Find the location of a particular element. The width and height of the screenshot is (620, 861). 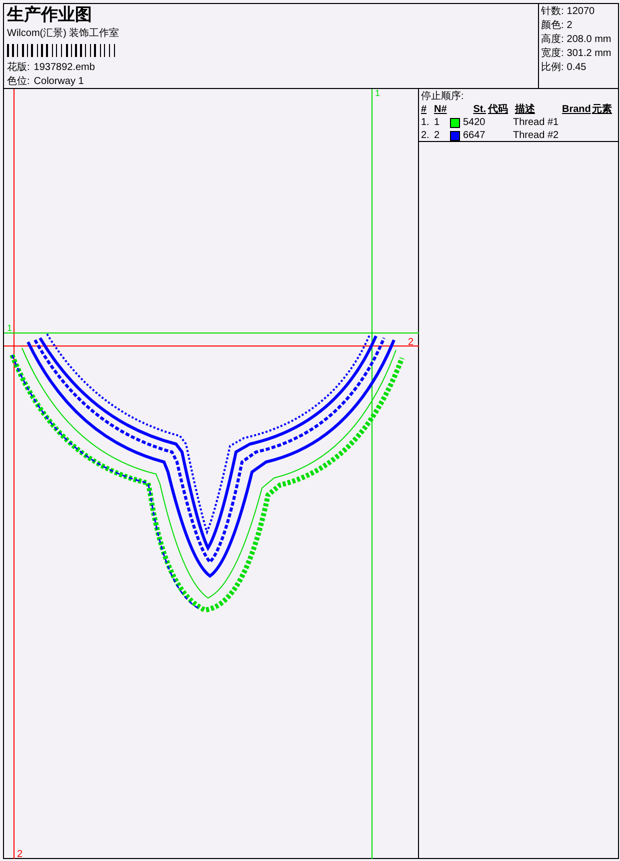

column-header: 元素 is located at coordinates (602, 109).